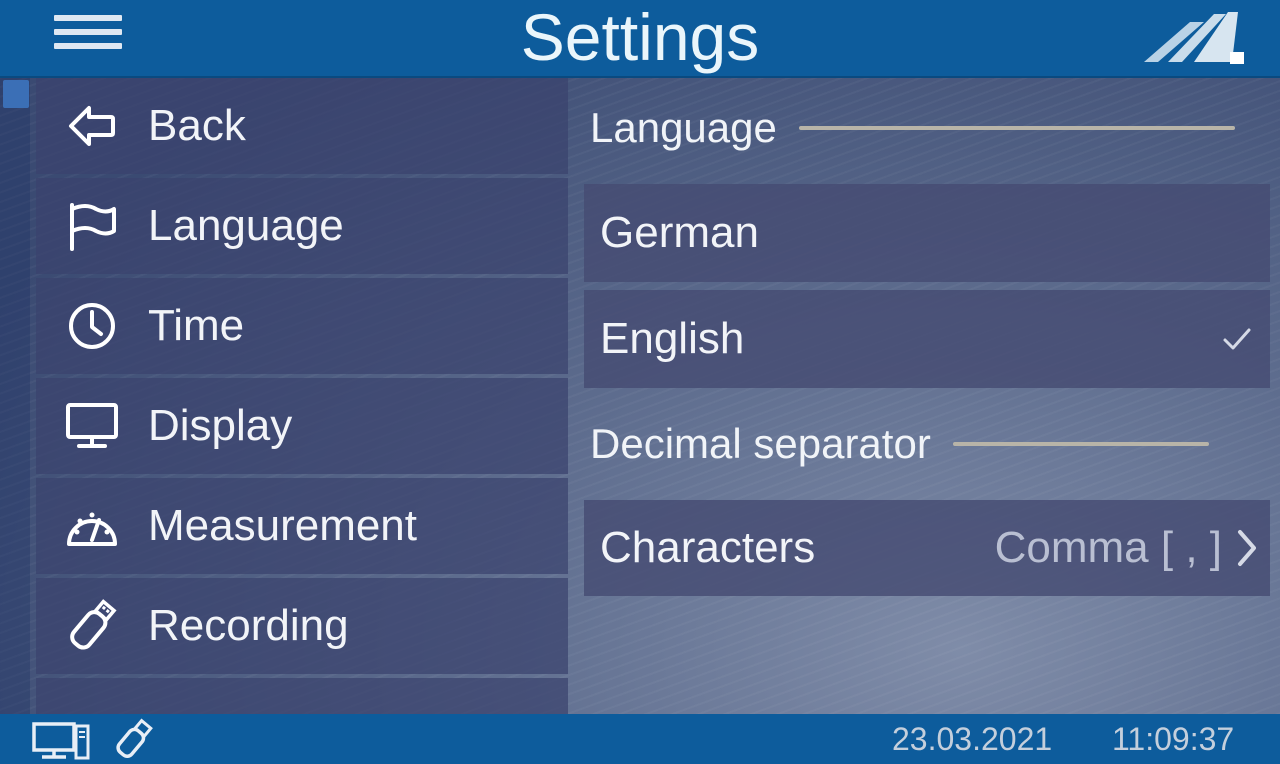 The width and height of the screenshot is (1280, 764). I want to click on option-value: Comma [ , ], so click(1108, 547).